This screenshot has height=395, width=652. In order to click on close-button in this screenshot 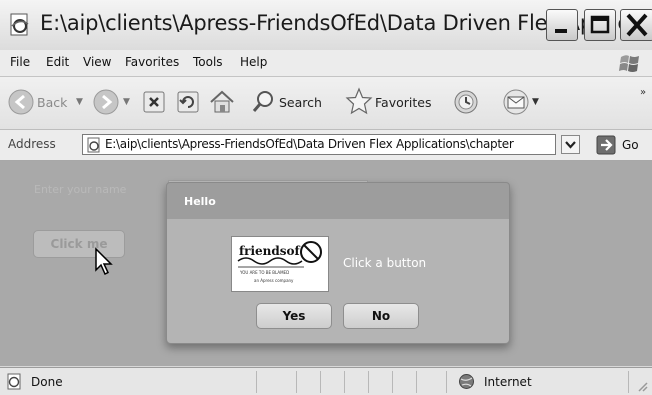, I will do `click(636, 25)`.